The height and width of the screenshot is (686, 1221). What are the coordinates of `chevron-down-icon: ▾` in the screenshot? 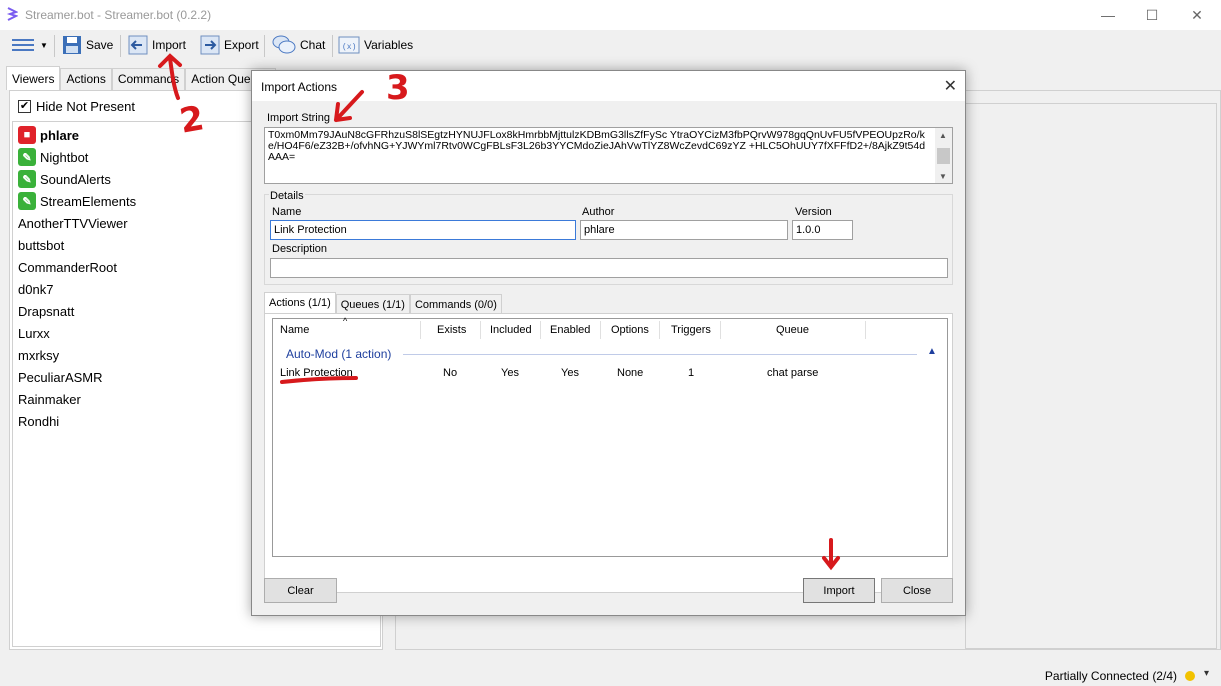 It's located at (1206, 673).